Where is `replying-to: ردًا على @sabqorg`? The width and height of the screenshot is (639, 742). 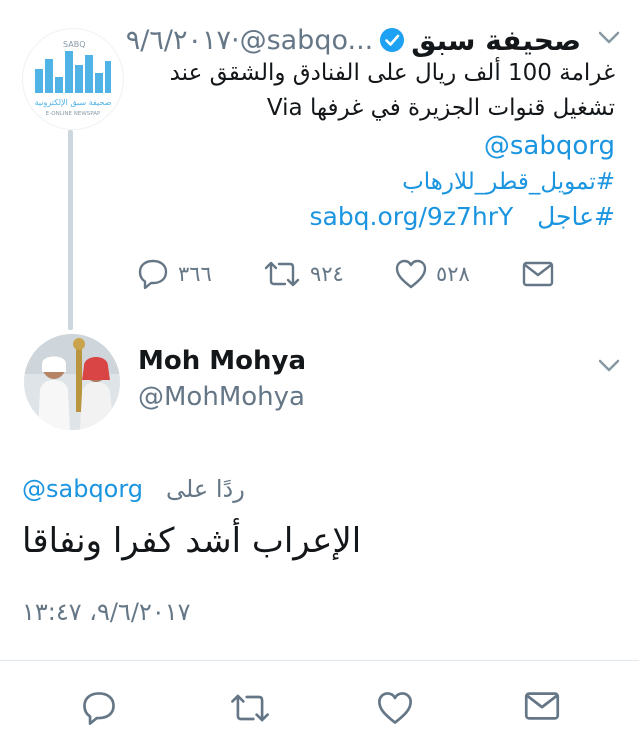 replying-to: ردًا على @sabqorg is located at coordinates (133, 489).